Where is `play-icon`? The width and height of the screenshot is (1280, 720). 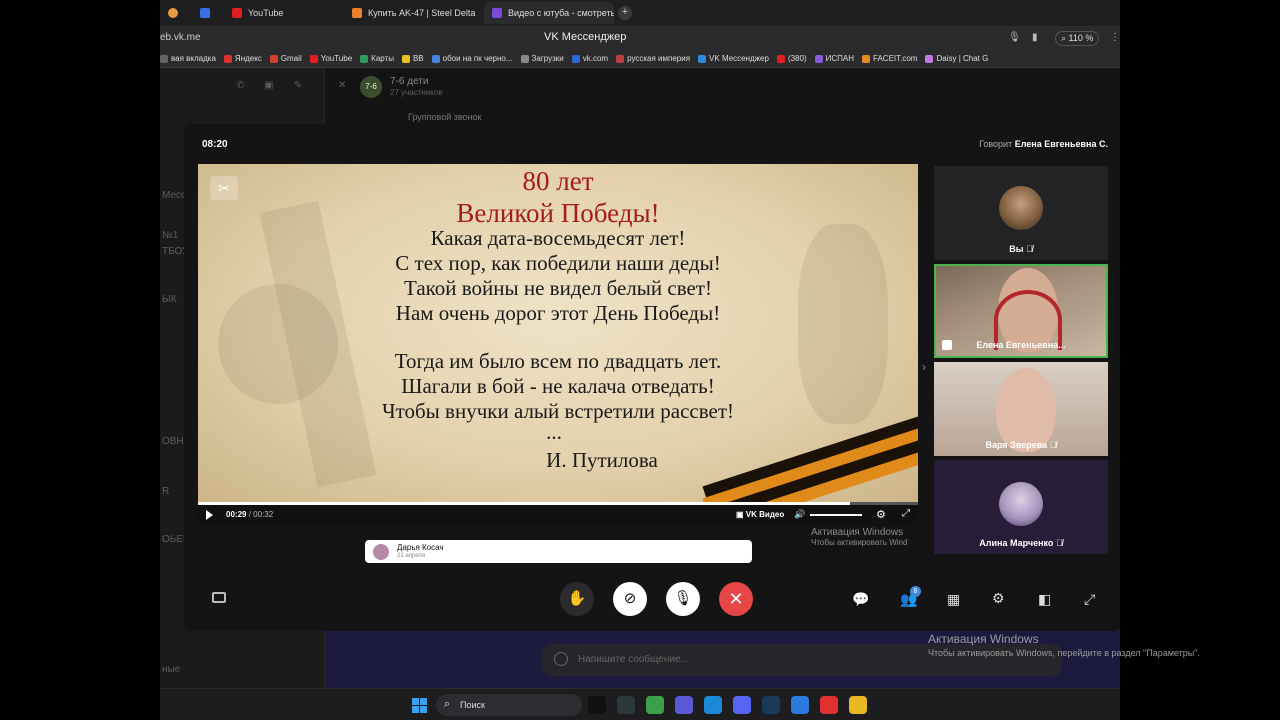
play-icon is located at coordinates (209, 515).